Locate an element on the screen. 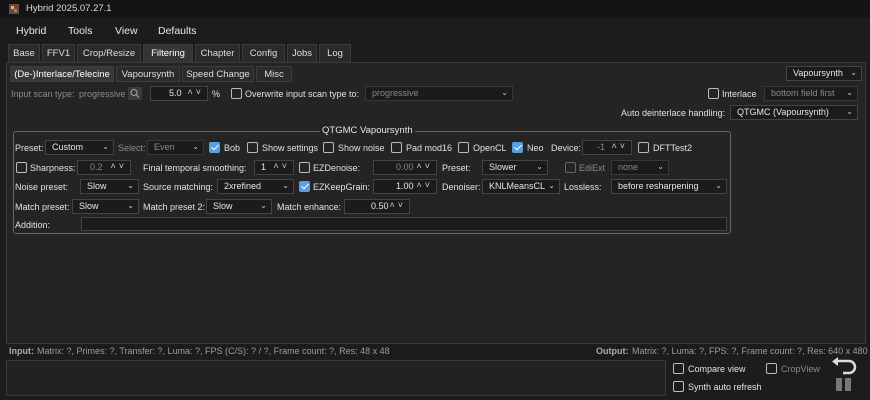 The image size is (870, 400). input-scan-type-value: progressive is located at coordinates (102, 94).